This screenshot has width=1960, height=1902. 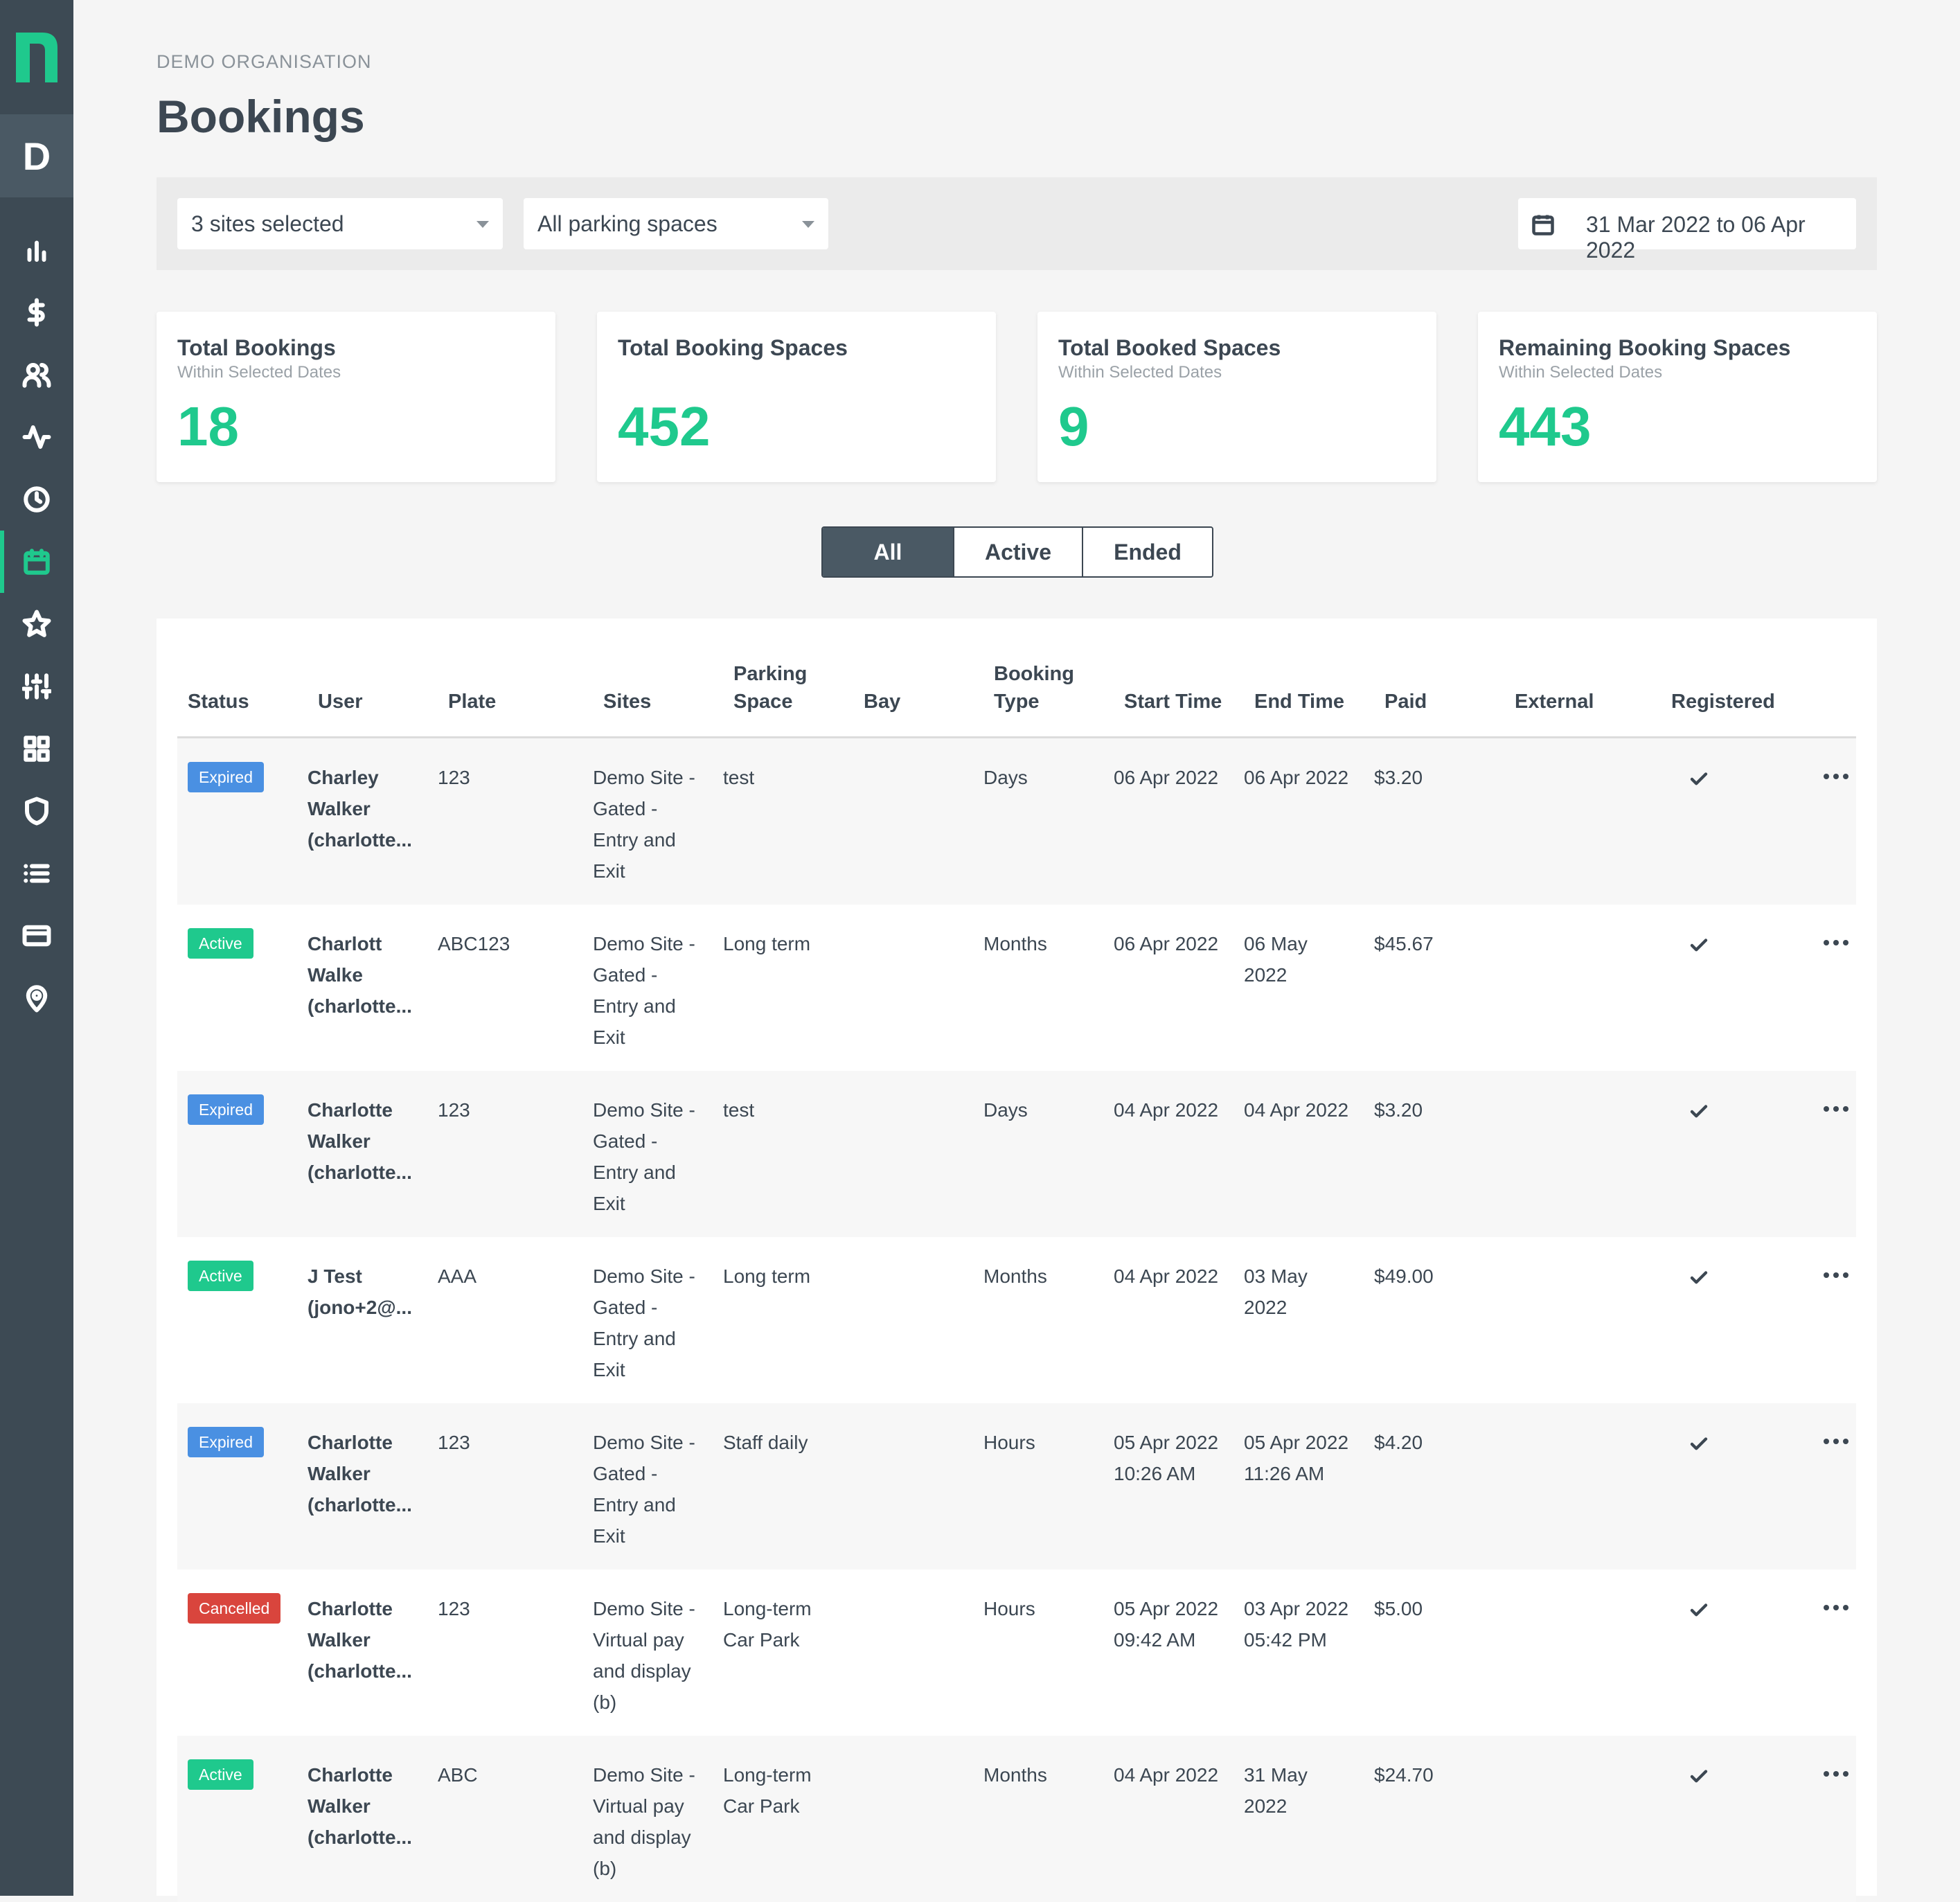 I want to click on activity-icon, so click(x=37, y=437).